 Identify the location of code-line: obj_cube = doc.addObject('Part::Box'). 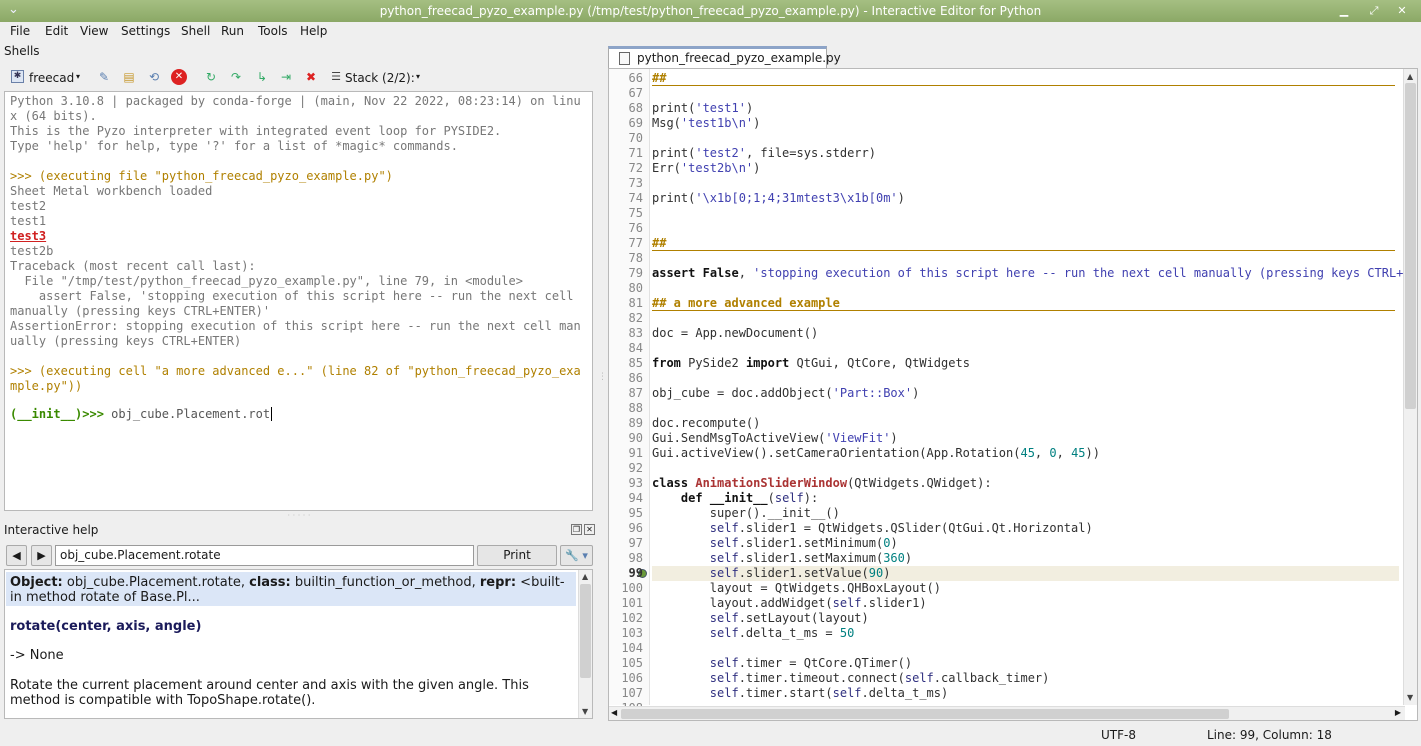
(785, 393).